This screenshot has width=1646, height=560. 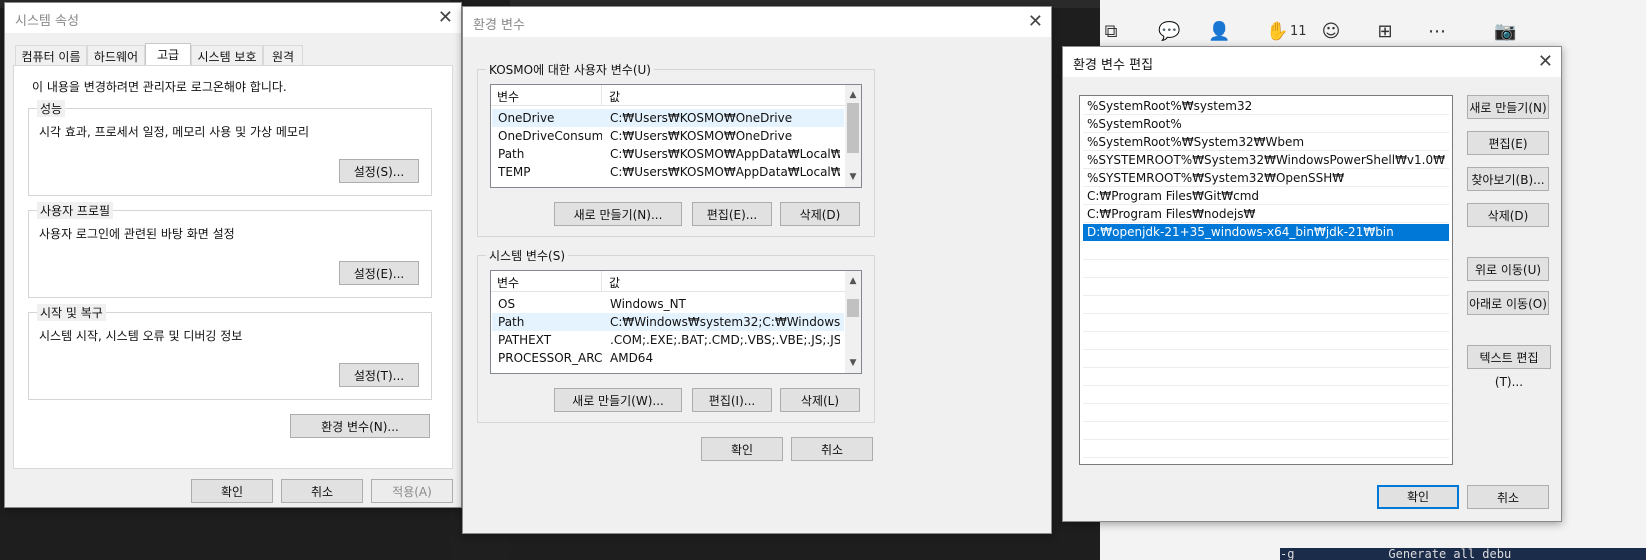 I want to click on titlebar: 환경 변수 ✕, so click(x=757, y=22).